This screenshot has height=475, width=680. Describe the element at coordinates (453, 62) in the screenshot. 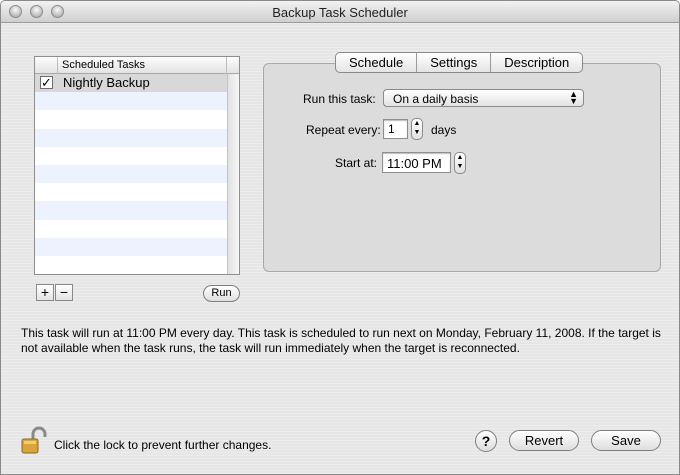

I see `tab-settings: Settings` at that location.